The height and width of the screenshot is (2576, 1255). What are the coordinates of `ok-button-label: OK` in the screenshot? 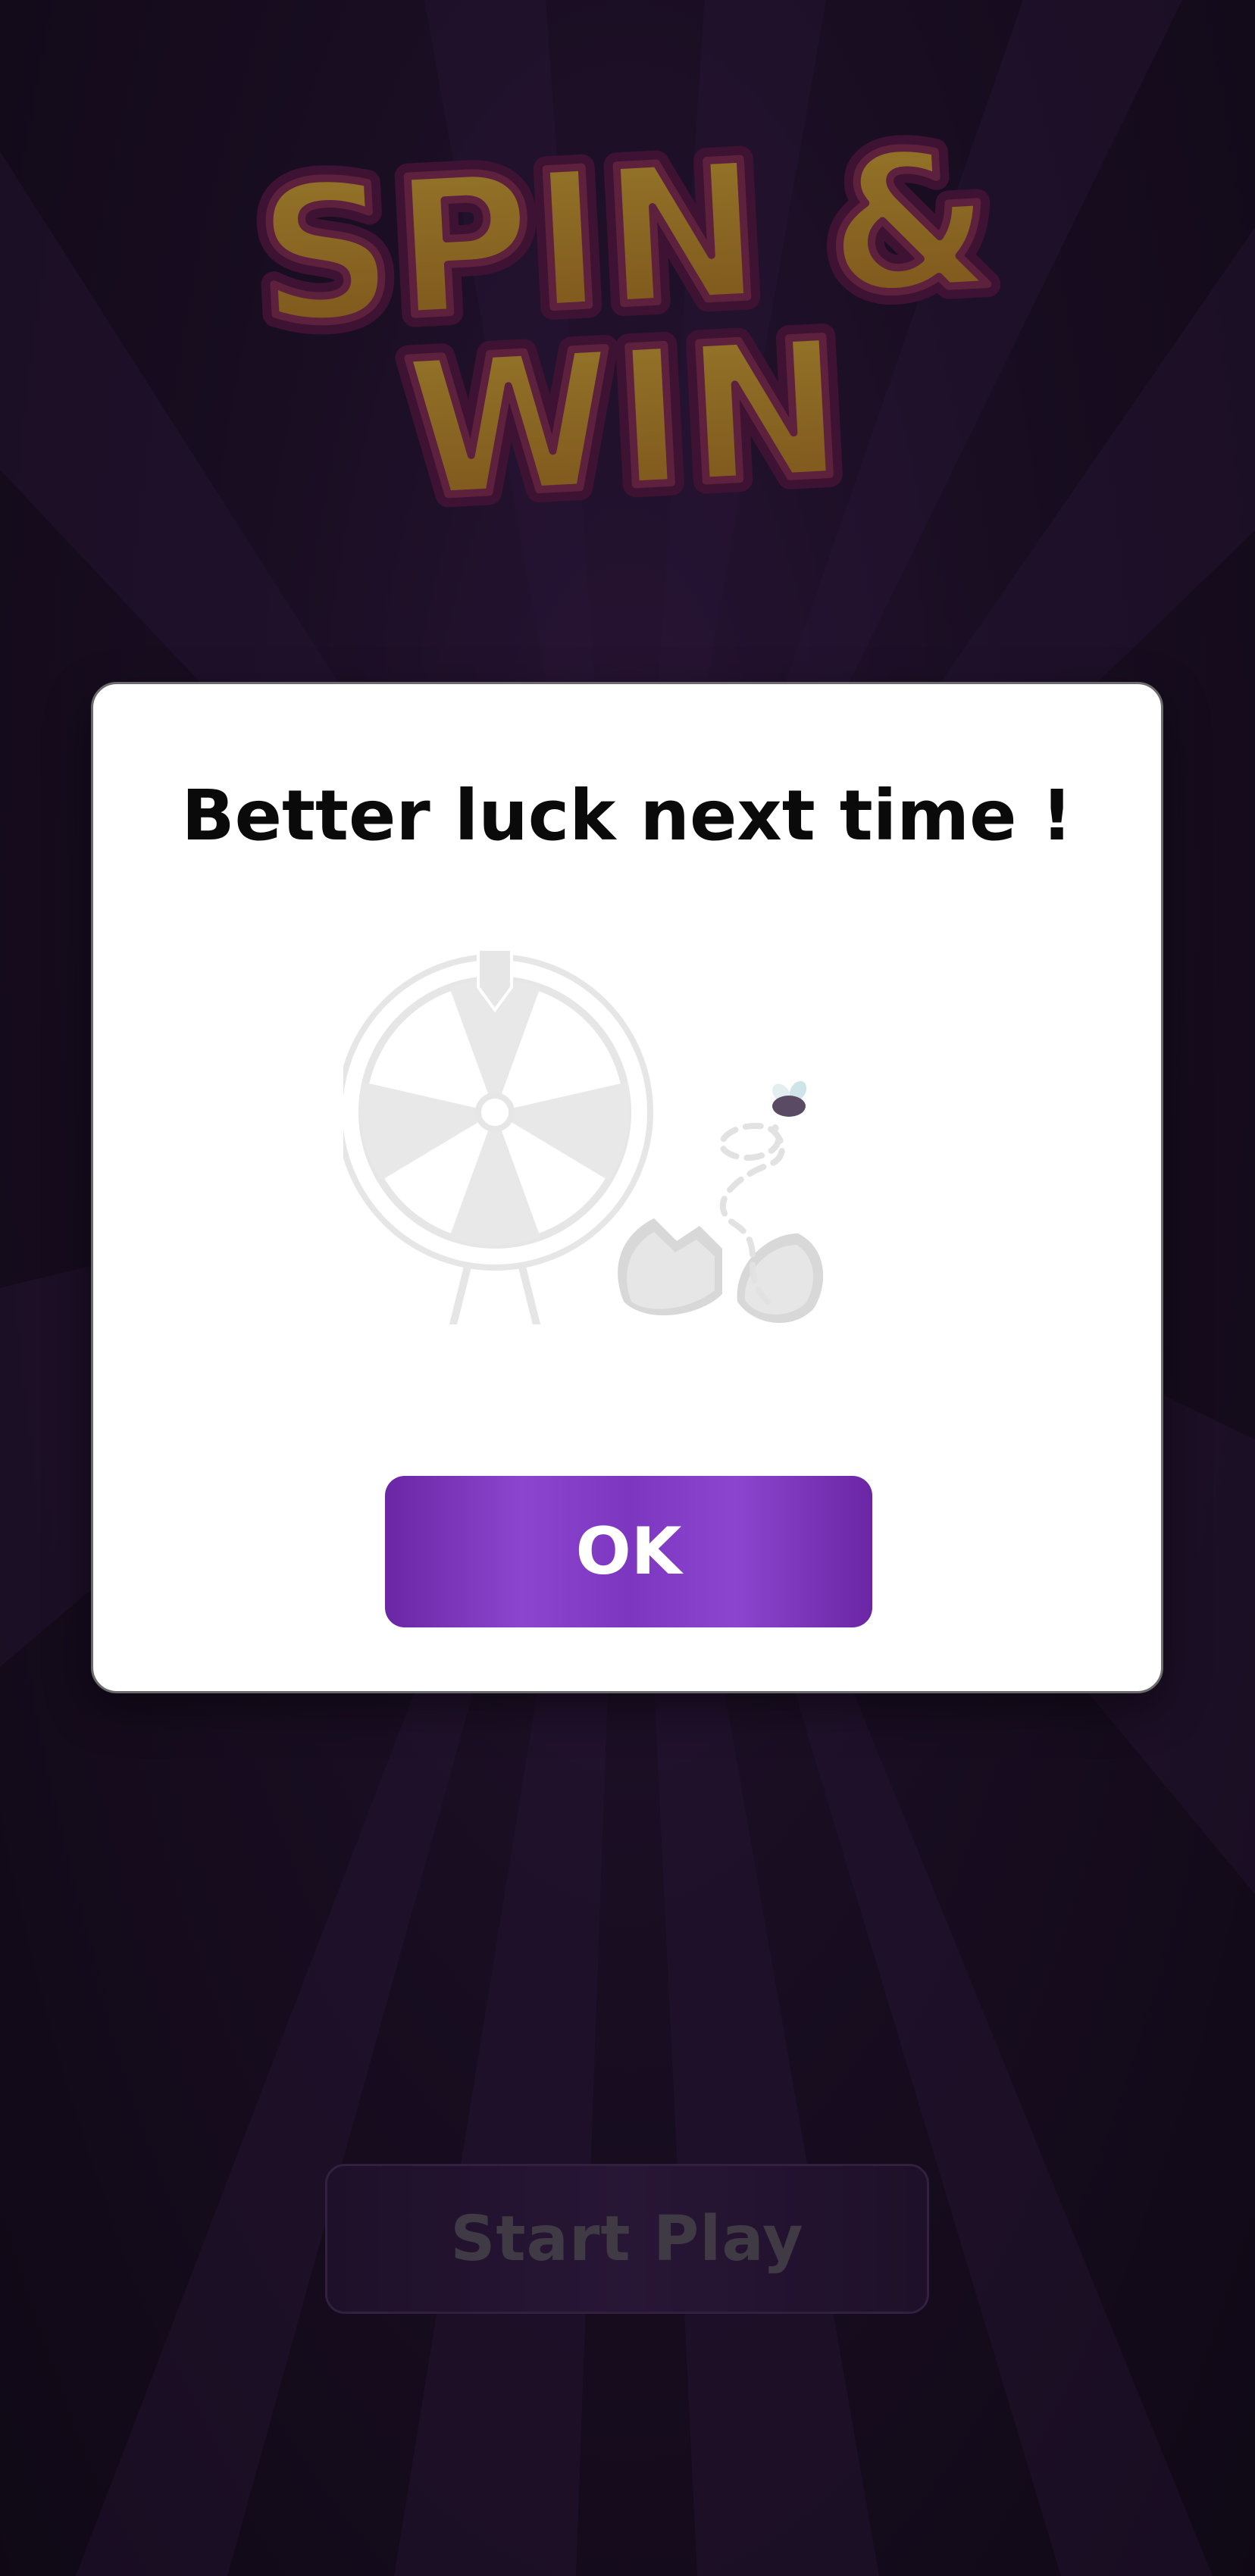 It's located at (629, 1552).